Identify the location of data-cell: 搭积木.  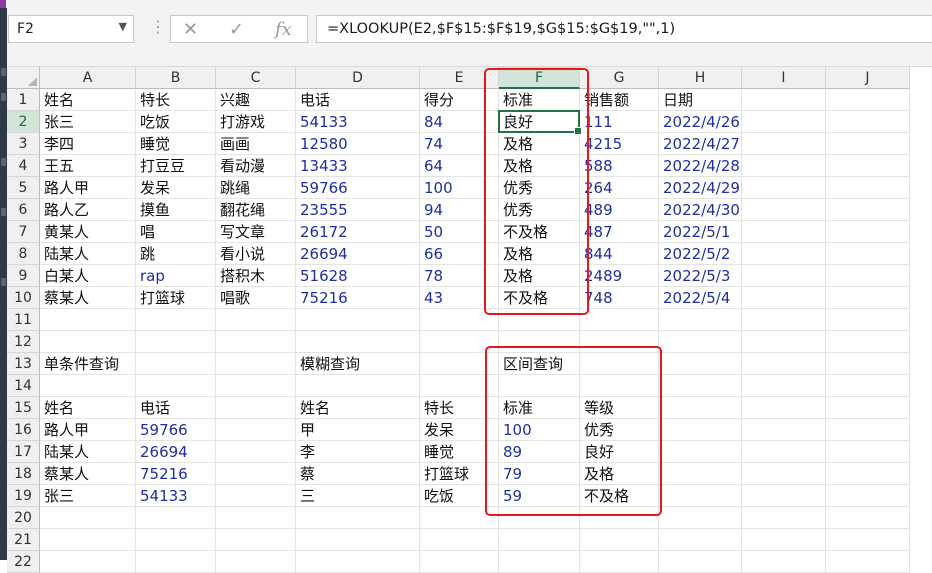
(256, 276).